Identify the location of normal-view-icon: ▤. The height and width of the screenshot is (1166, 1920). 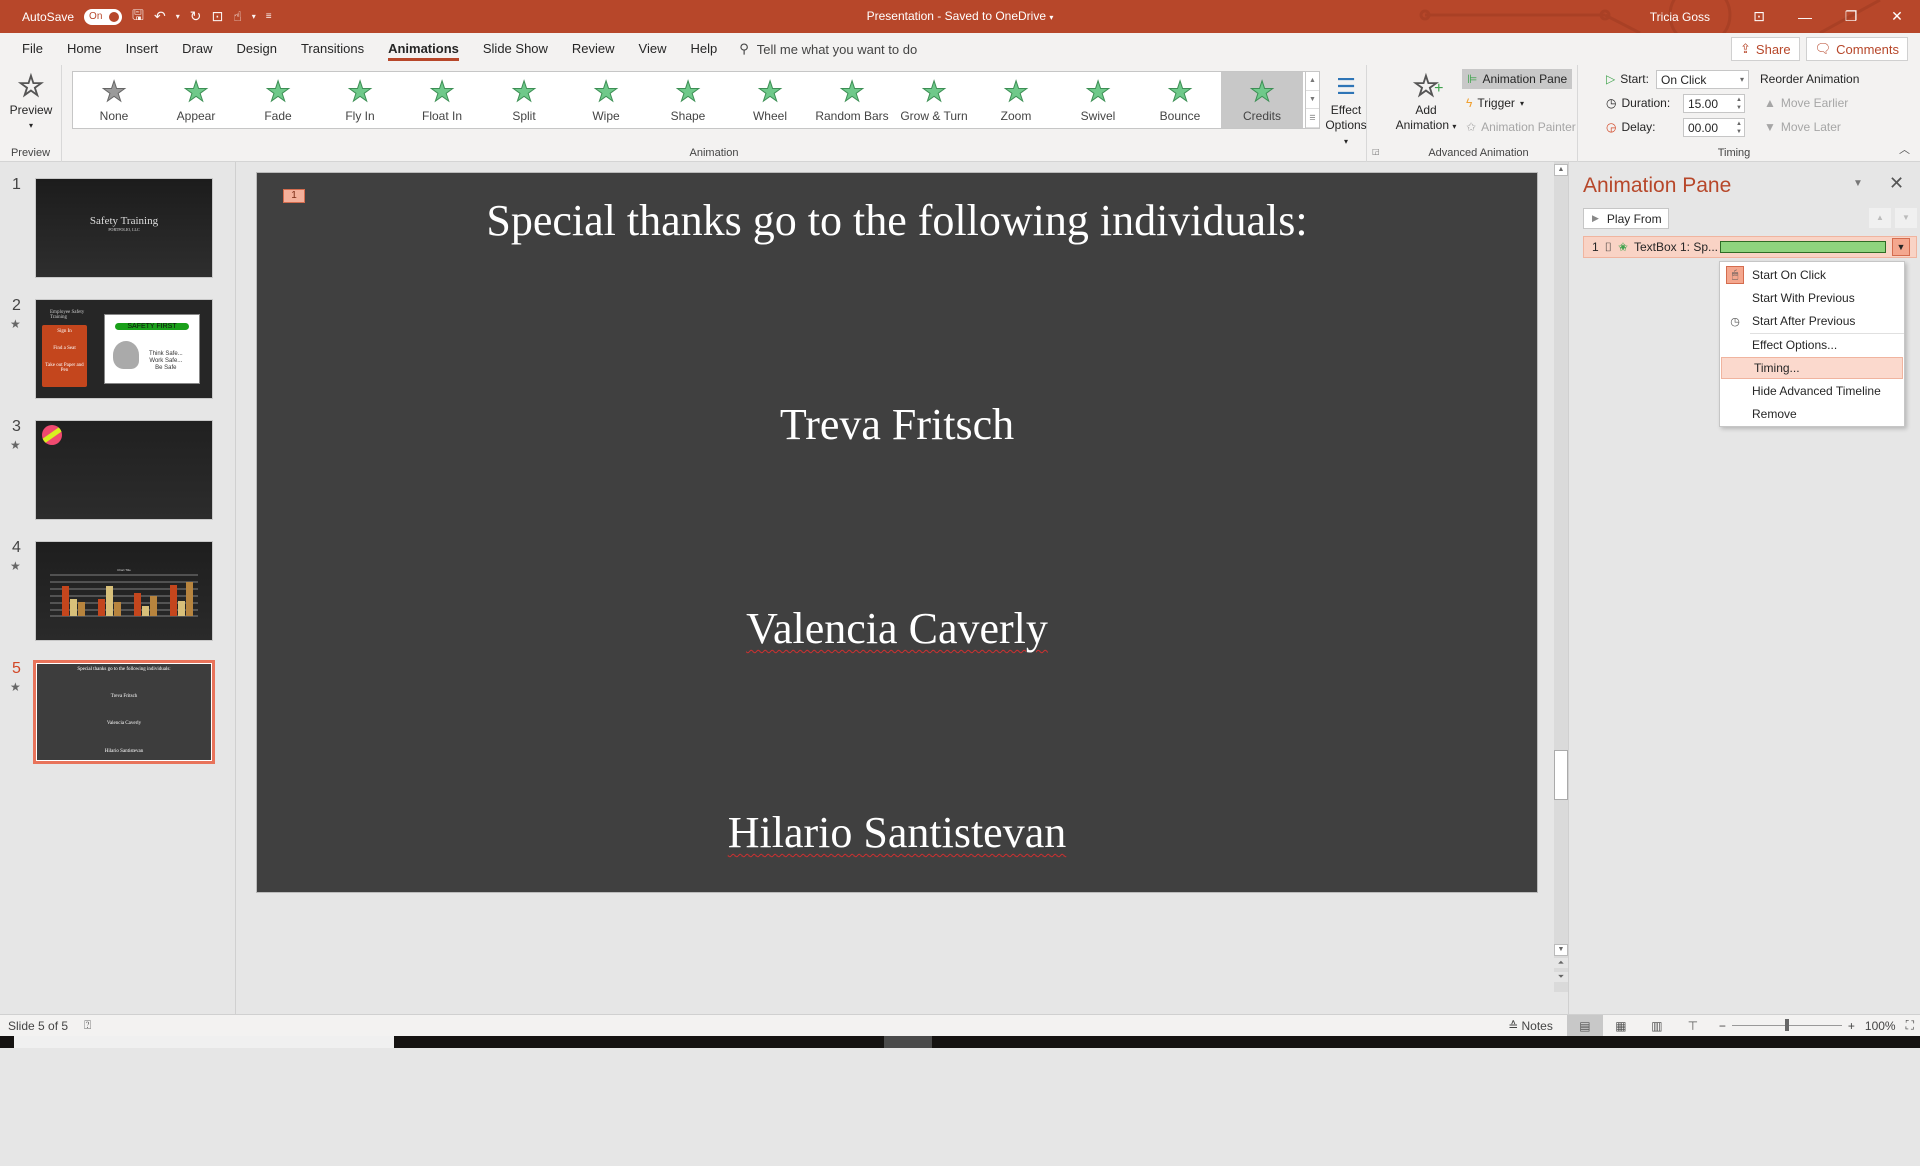
(1584, 1025).